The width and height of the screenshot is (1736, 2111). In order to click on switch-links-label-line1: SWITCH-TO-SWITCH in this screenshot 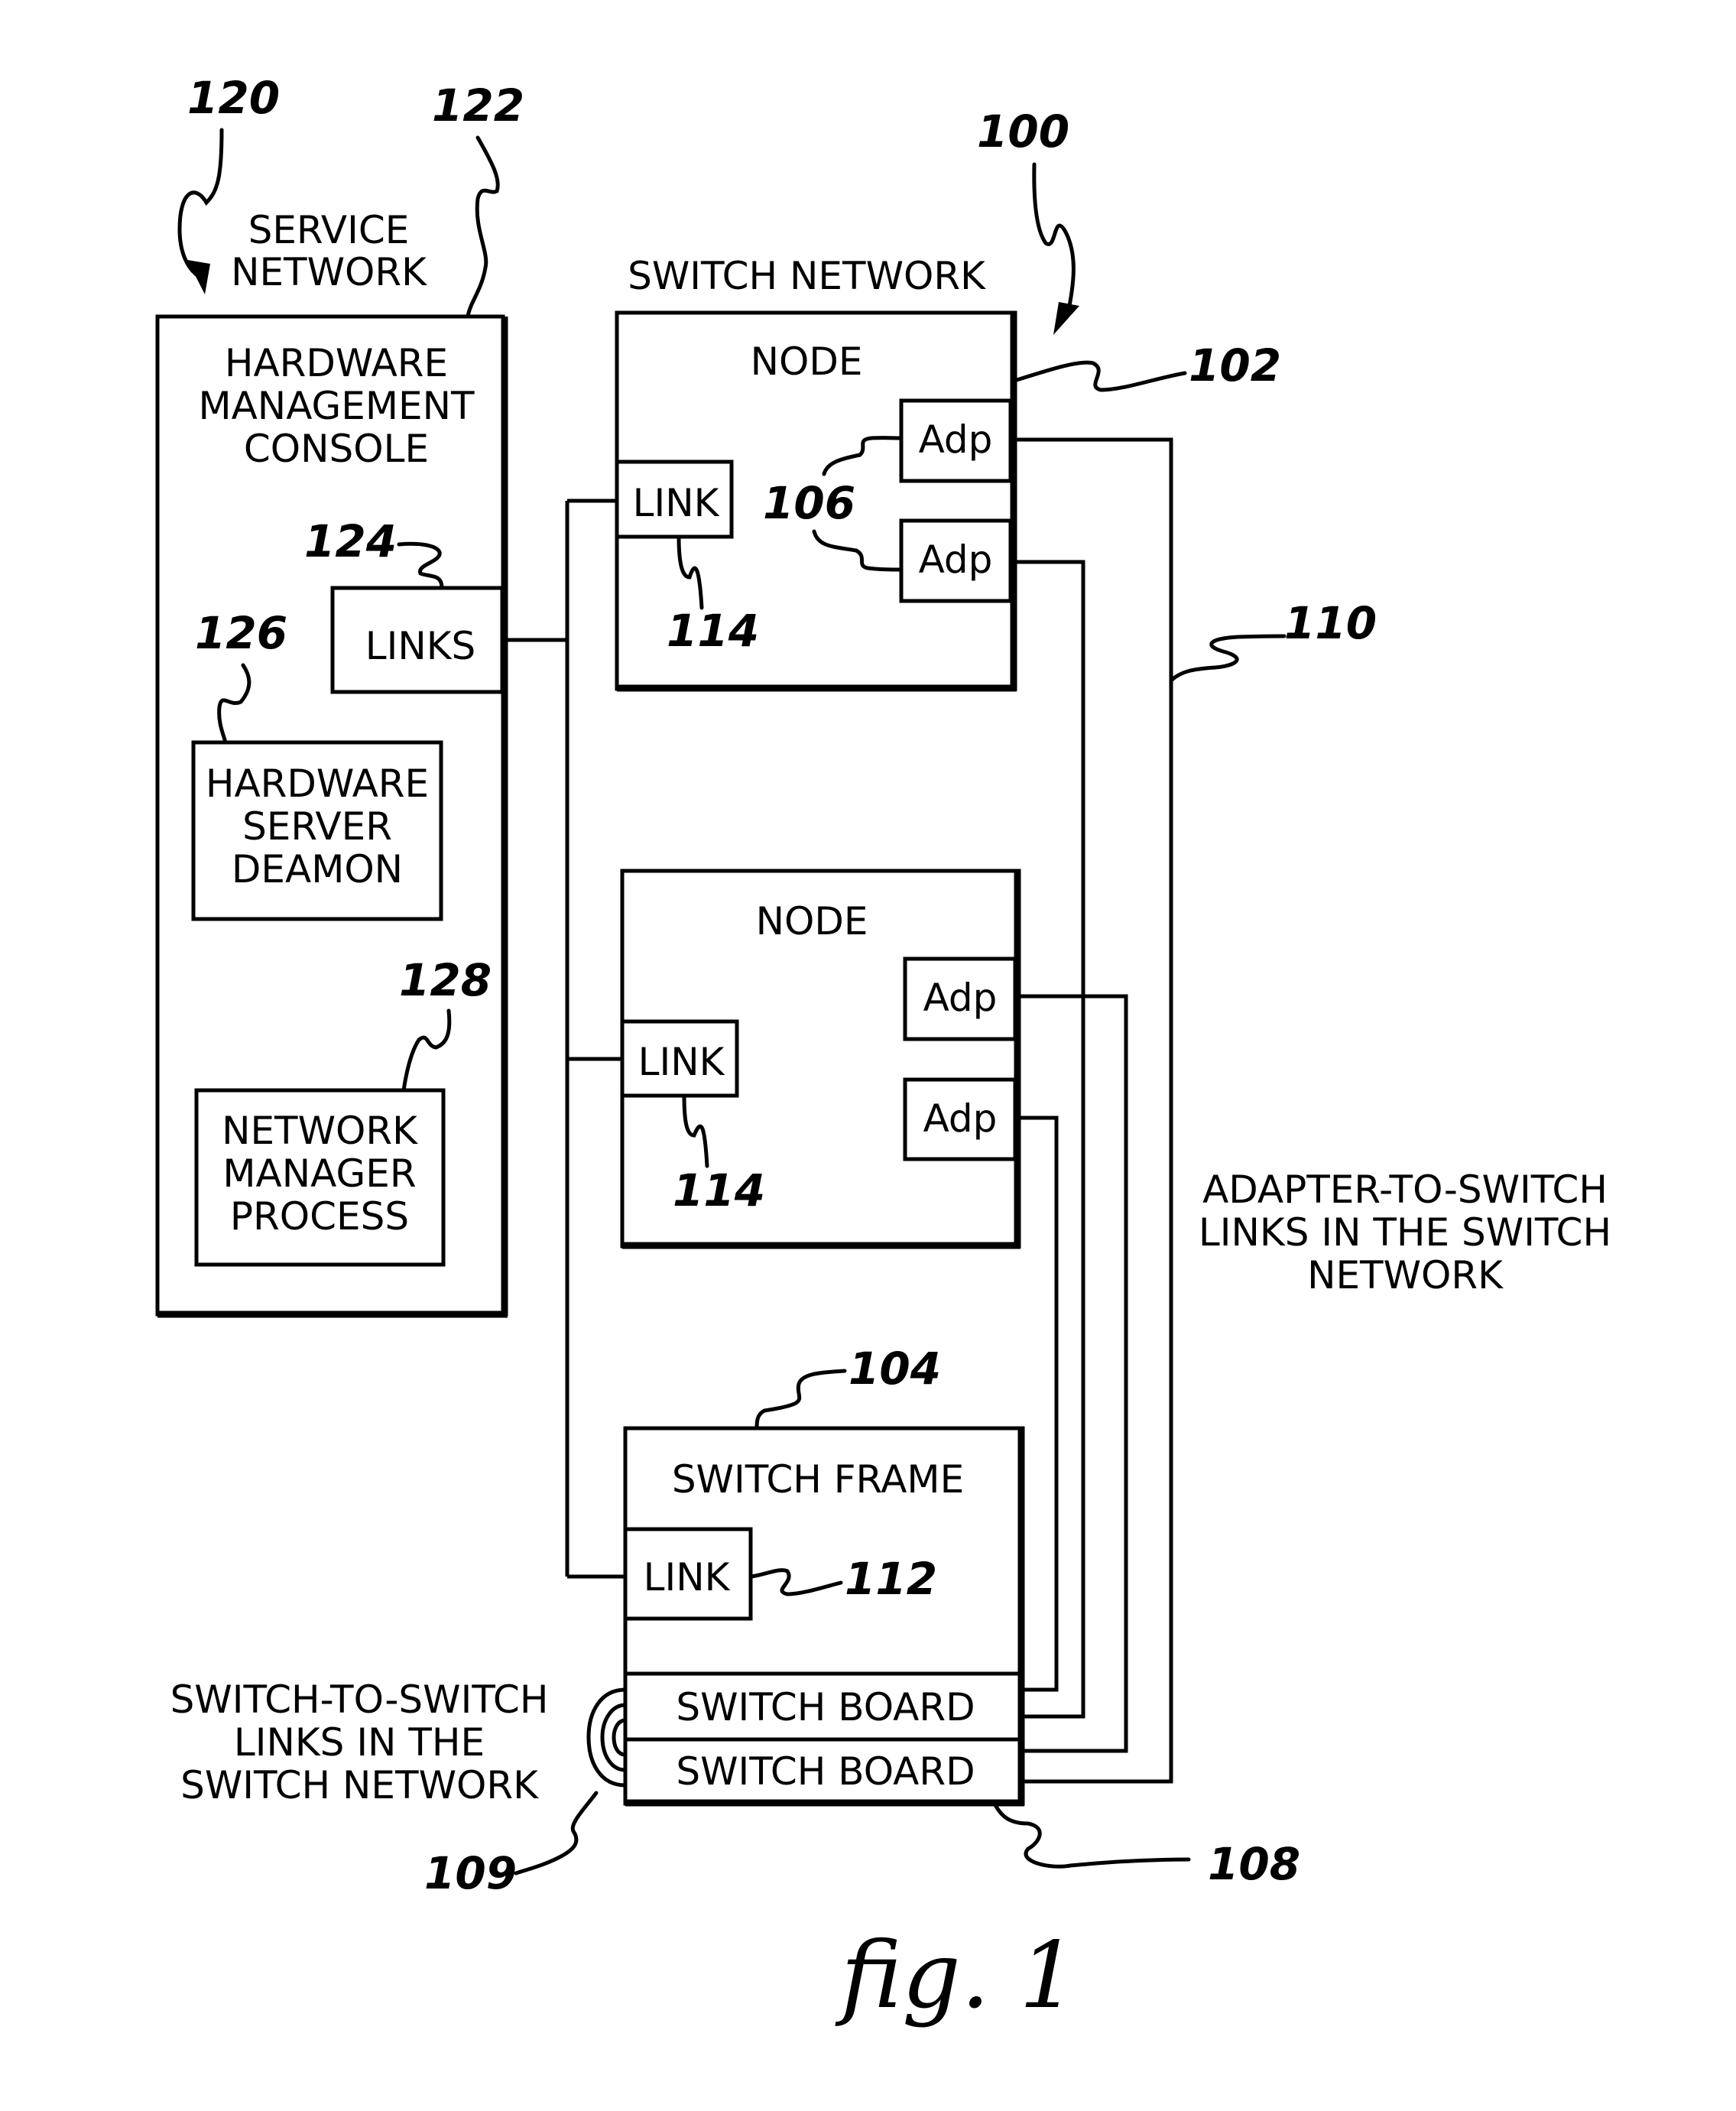, I will do `click(359, 1699)`.